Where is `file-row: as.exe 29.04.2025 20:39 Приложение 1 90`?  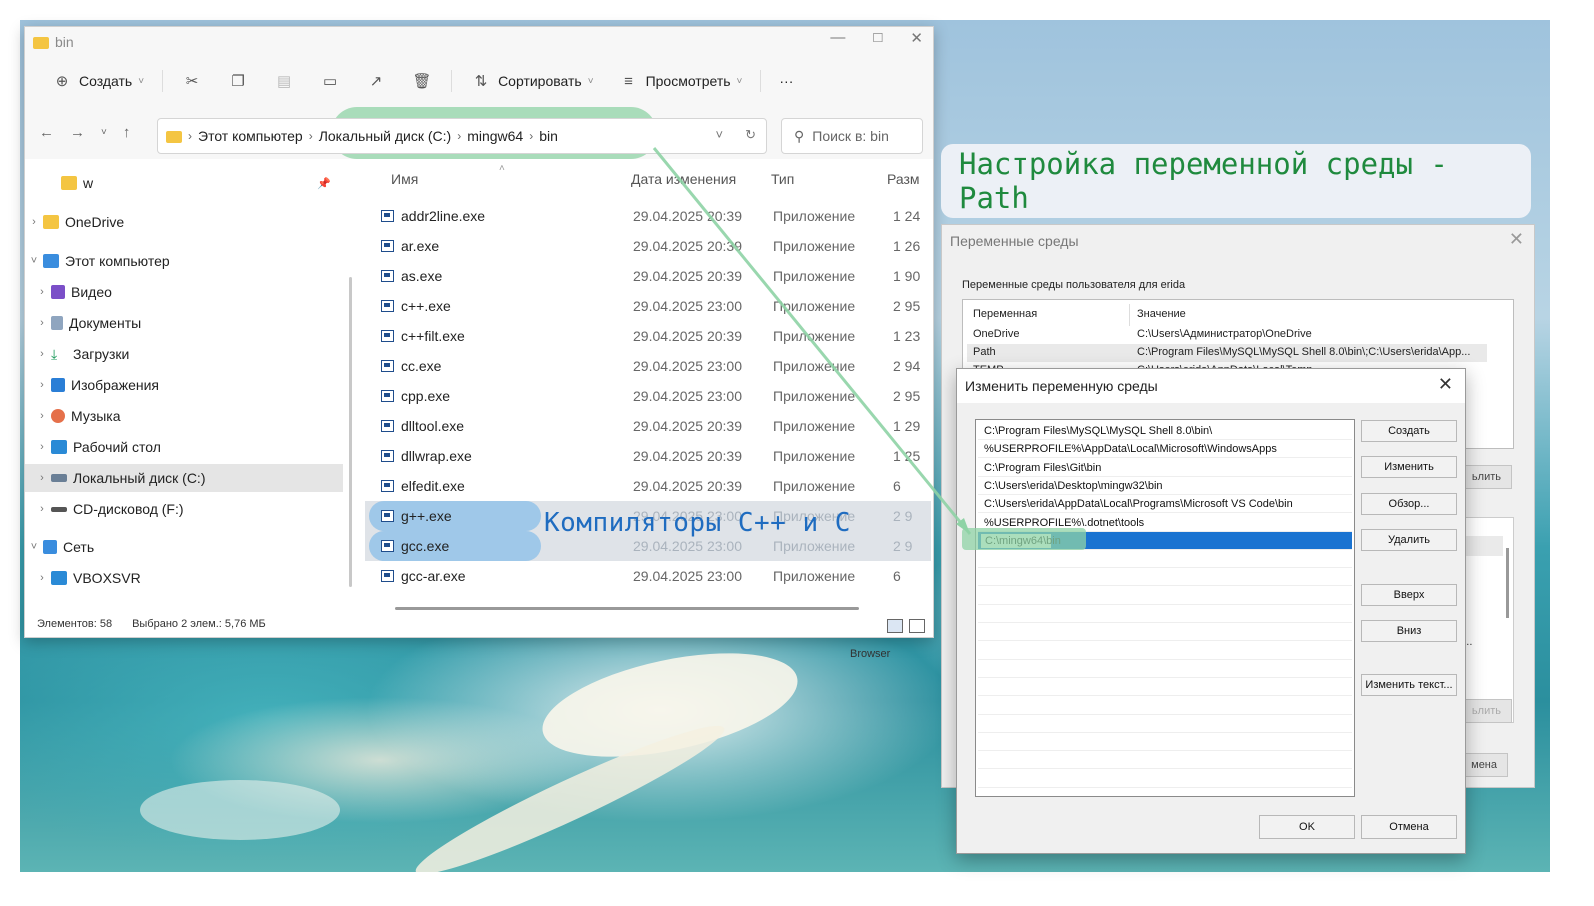
file-row: as.exe 29.04.2025 20:39 Приложение 1 90 is located at coordinates (648, 276).